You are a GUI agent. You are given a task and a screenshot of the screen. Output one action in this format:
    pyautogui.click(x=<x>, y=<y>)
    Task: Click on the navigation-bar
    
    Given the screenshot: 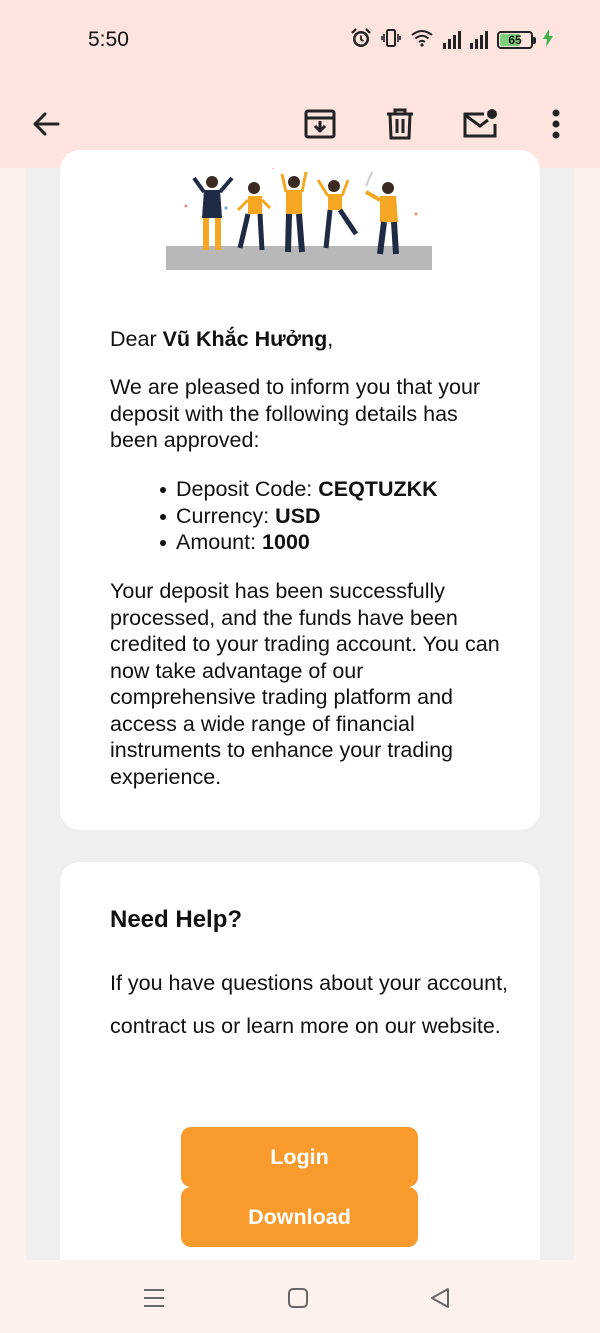 What is the action you would take?
    pyautogui.click(x=300, y=1296)
    